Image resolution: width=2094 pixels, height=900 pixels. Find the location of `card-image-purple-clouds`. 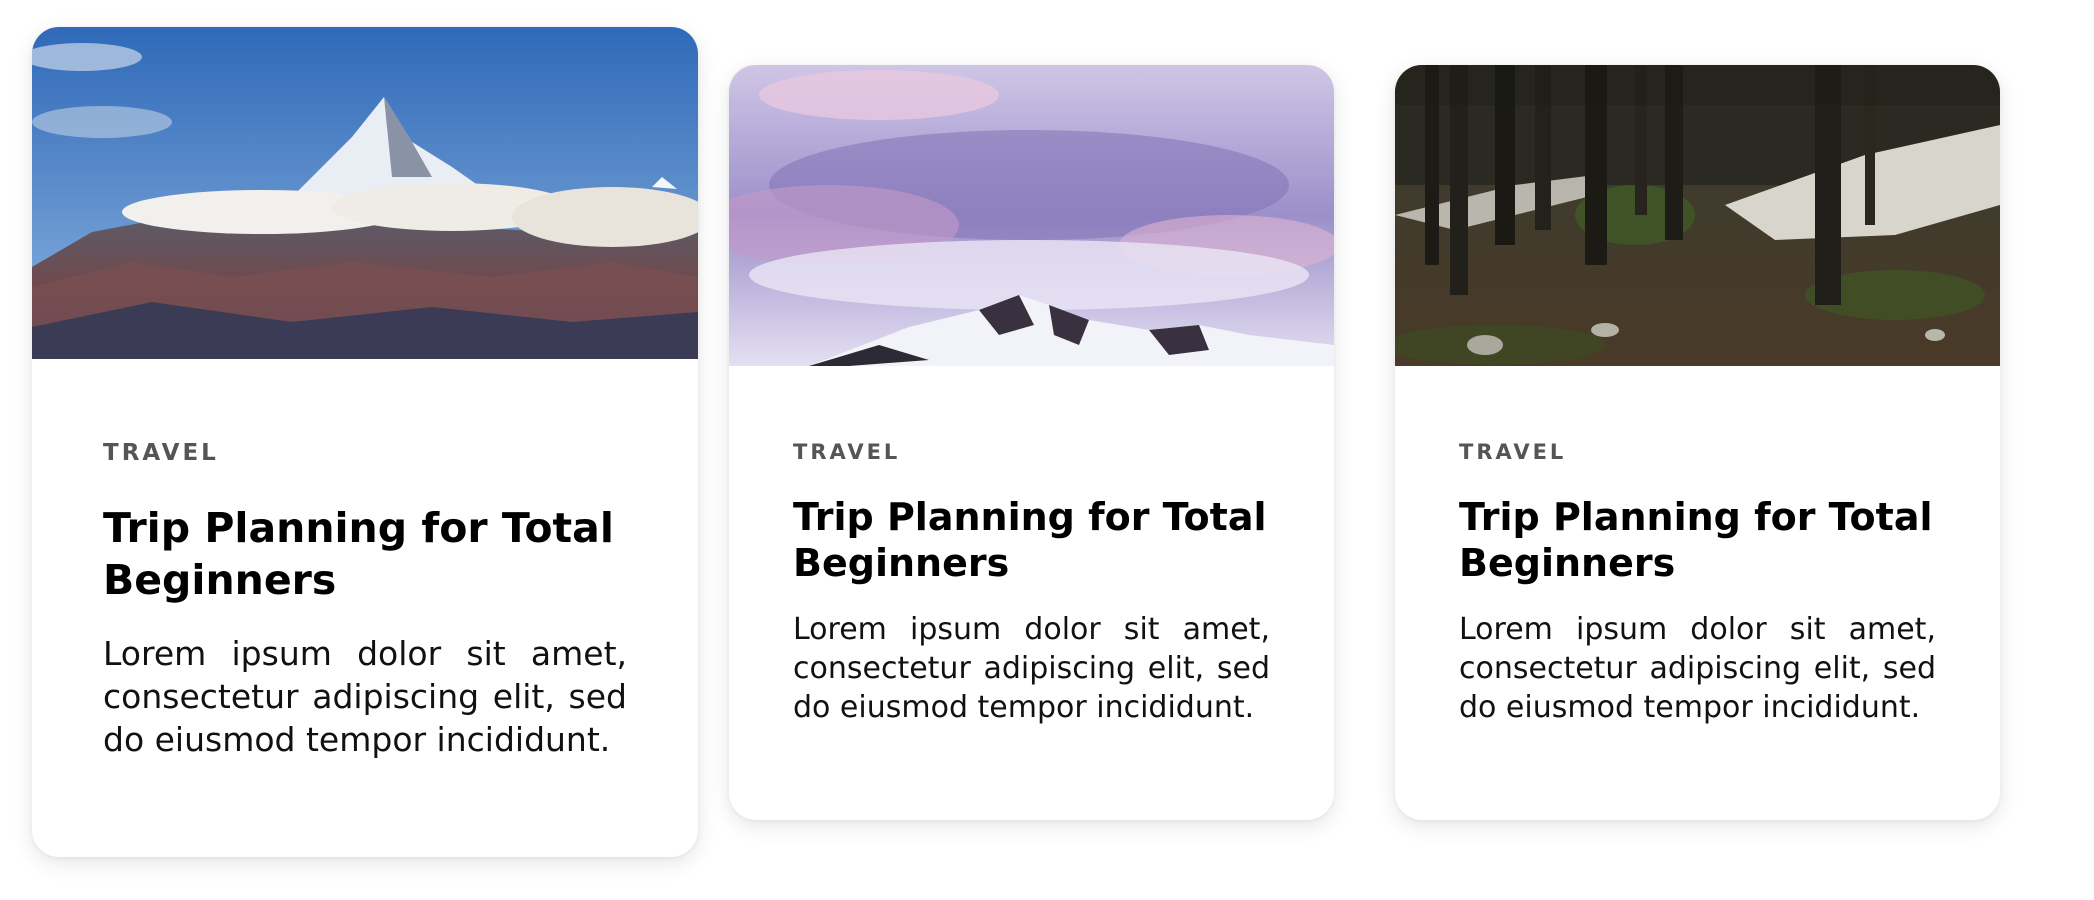

card-image-purple-clouds is located at coordinates (1031, 215).